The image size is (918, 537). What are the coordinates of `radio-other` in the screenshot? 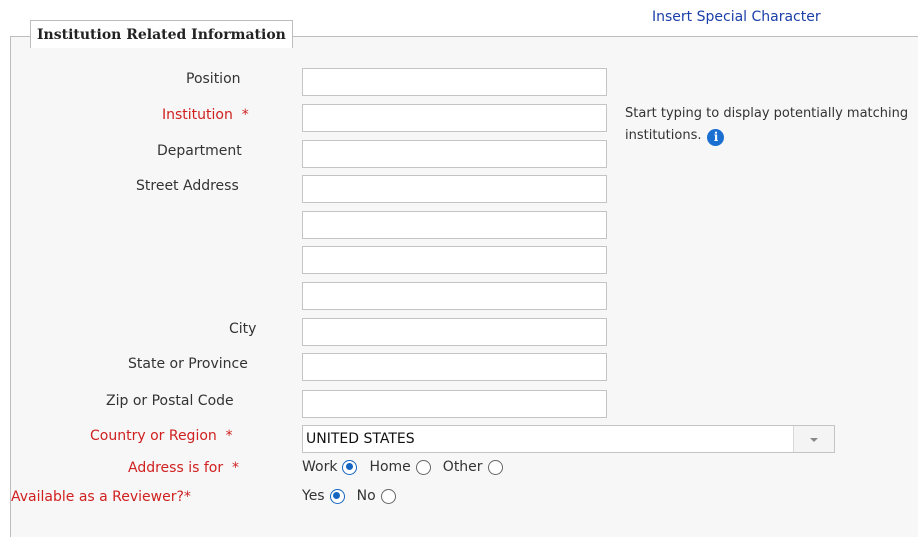 It's located at (495, 467).